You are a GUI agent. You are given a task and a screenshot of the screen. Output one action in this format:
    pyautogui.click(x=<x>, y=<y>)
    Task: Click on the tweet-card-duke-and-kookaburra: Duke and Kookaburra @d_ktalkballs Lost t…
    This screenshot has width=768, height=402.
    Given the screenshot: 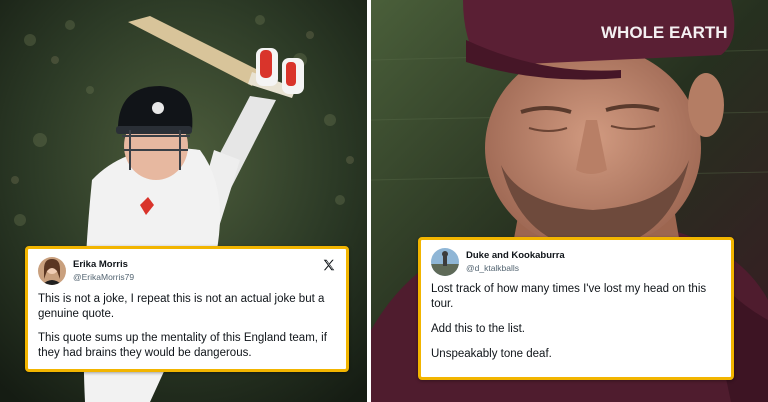 What is the action you would take?
    pyautogui.click(x=576, y=308)
    